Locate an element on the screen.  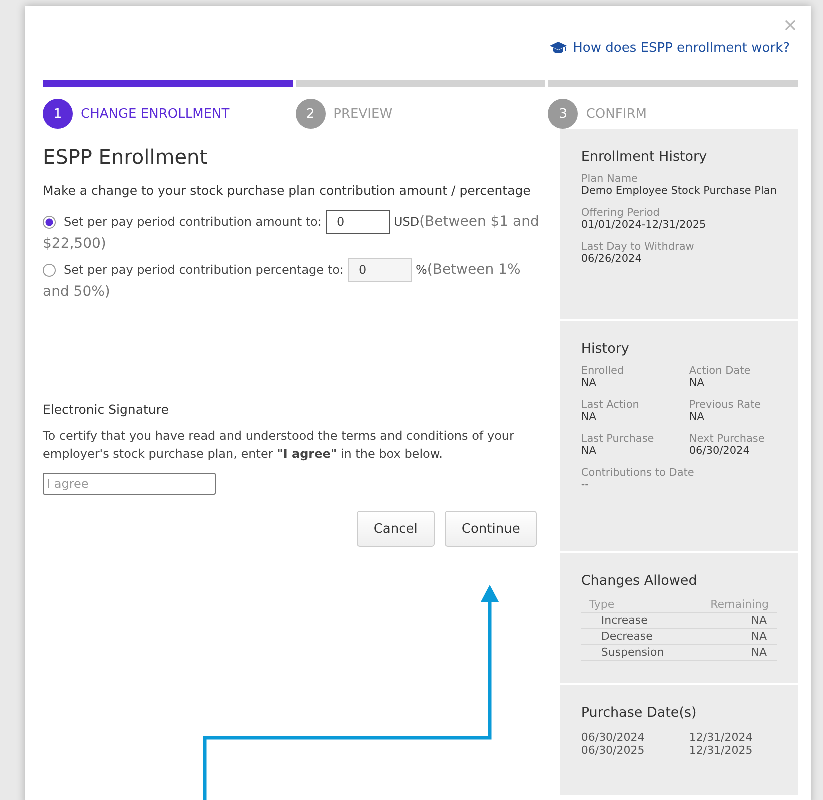
column-header: Type is located at coordinates (602, 604).